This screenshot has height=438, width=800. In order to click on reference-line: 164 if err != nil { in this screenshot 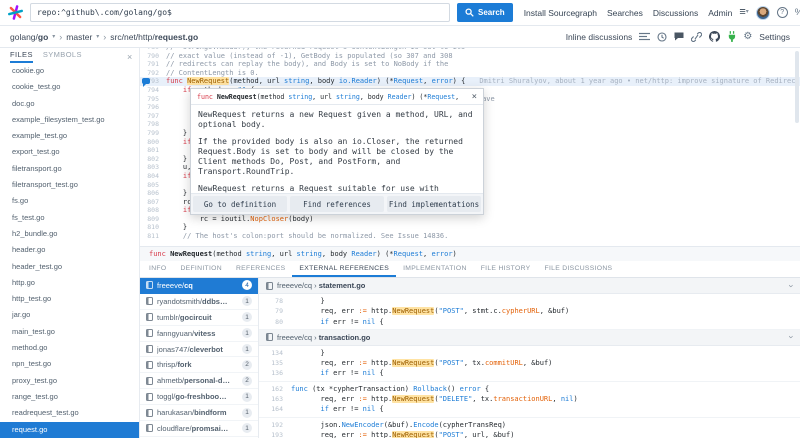, I will do `click(529, 409)`.